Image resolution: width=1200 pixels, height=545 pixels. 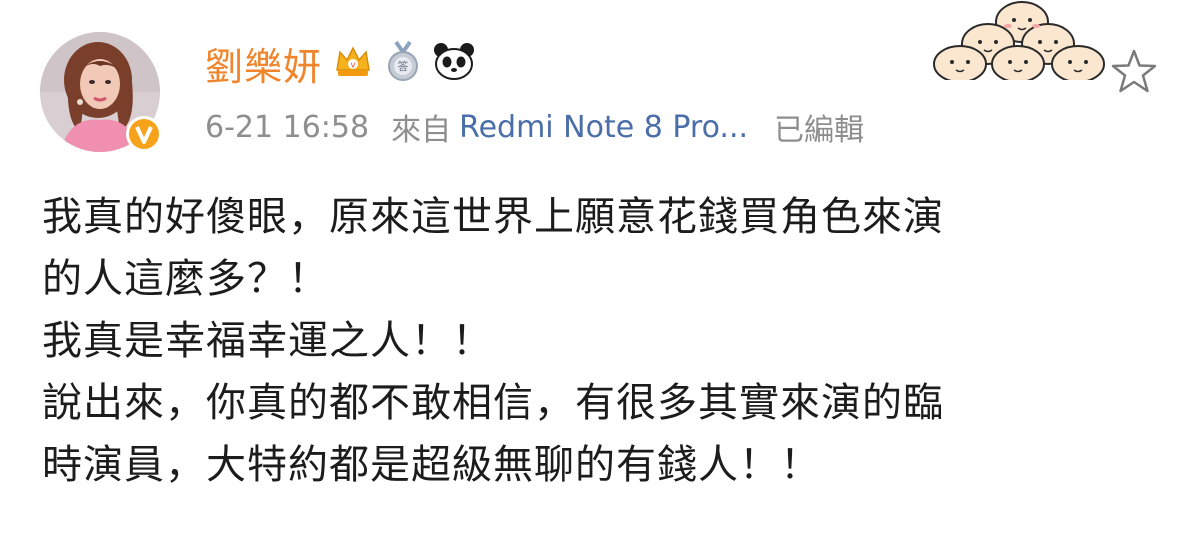 What do you see at coordinates (263, 63) in the screenshot?
I see `author-name: 劉樂妍` at bounding box center [263, 63].